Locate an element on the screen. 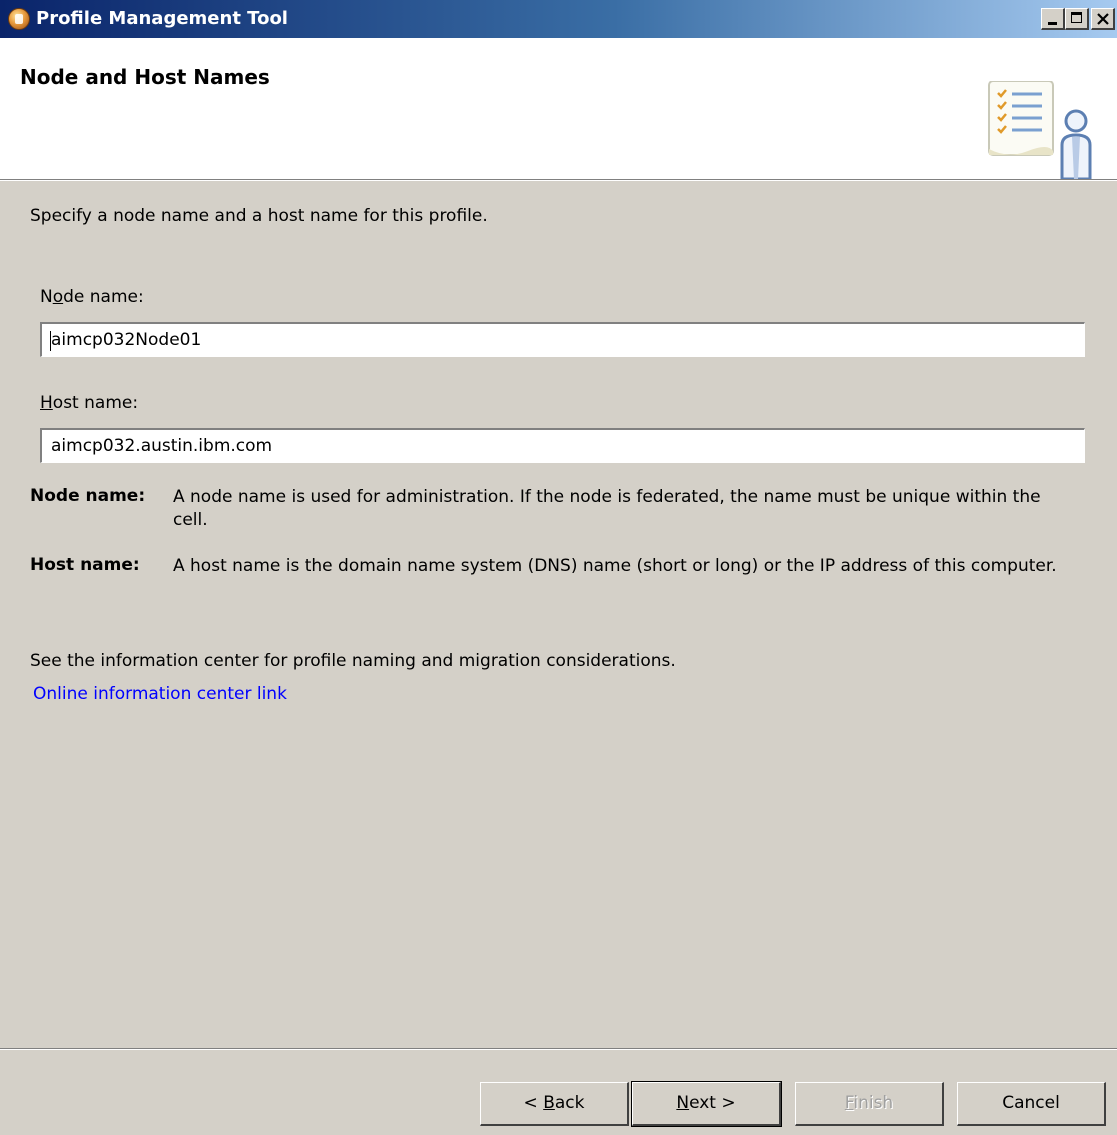 The width and height of the screenshot is (1117, 1135). node-name-value: aimcp032Node01 is located at coordinates (126, 340).